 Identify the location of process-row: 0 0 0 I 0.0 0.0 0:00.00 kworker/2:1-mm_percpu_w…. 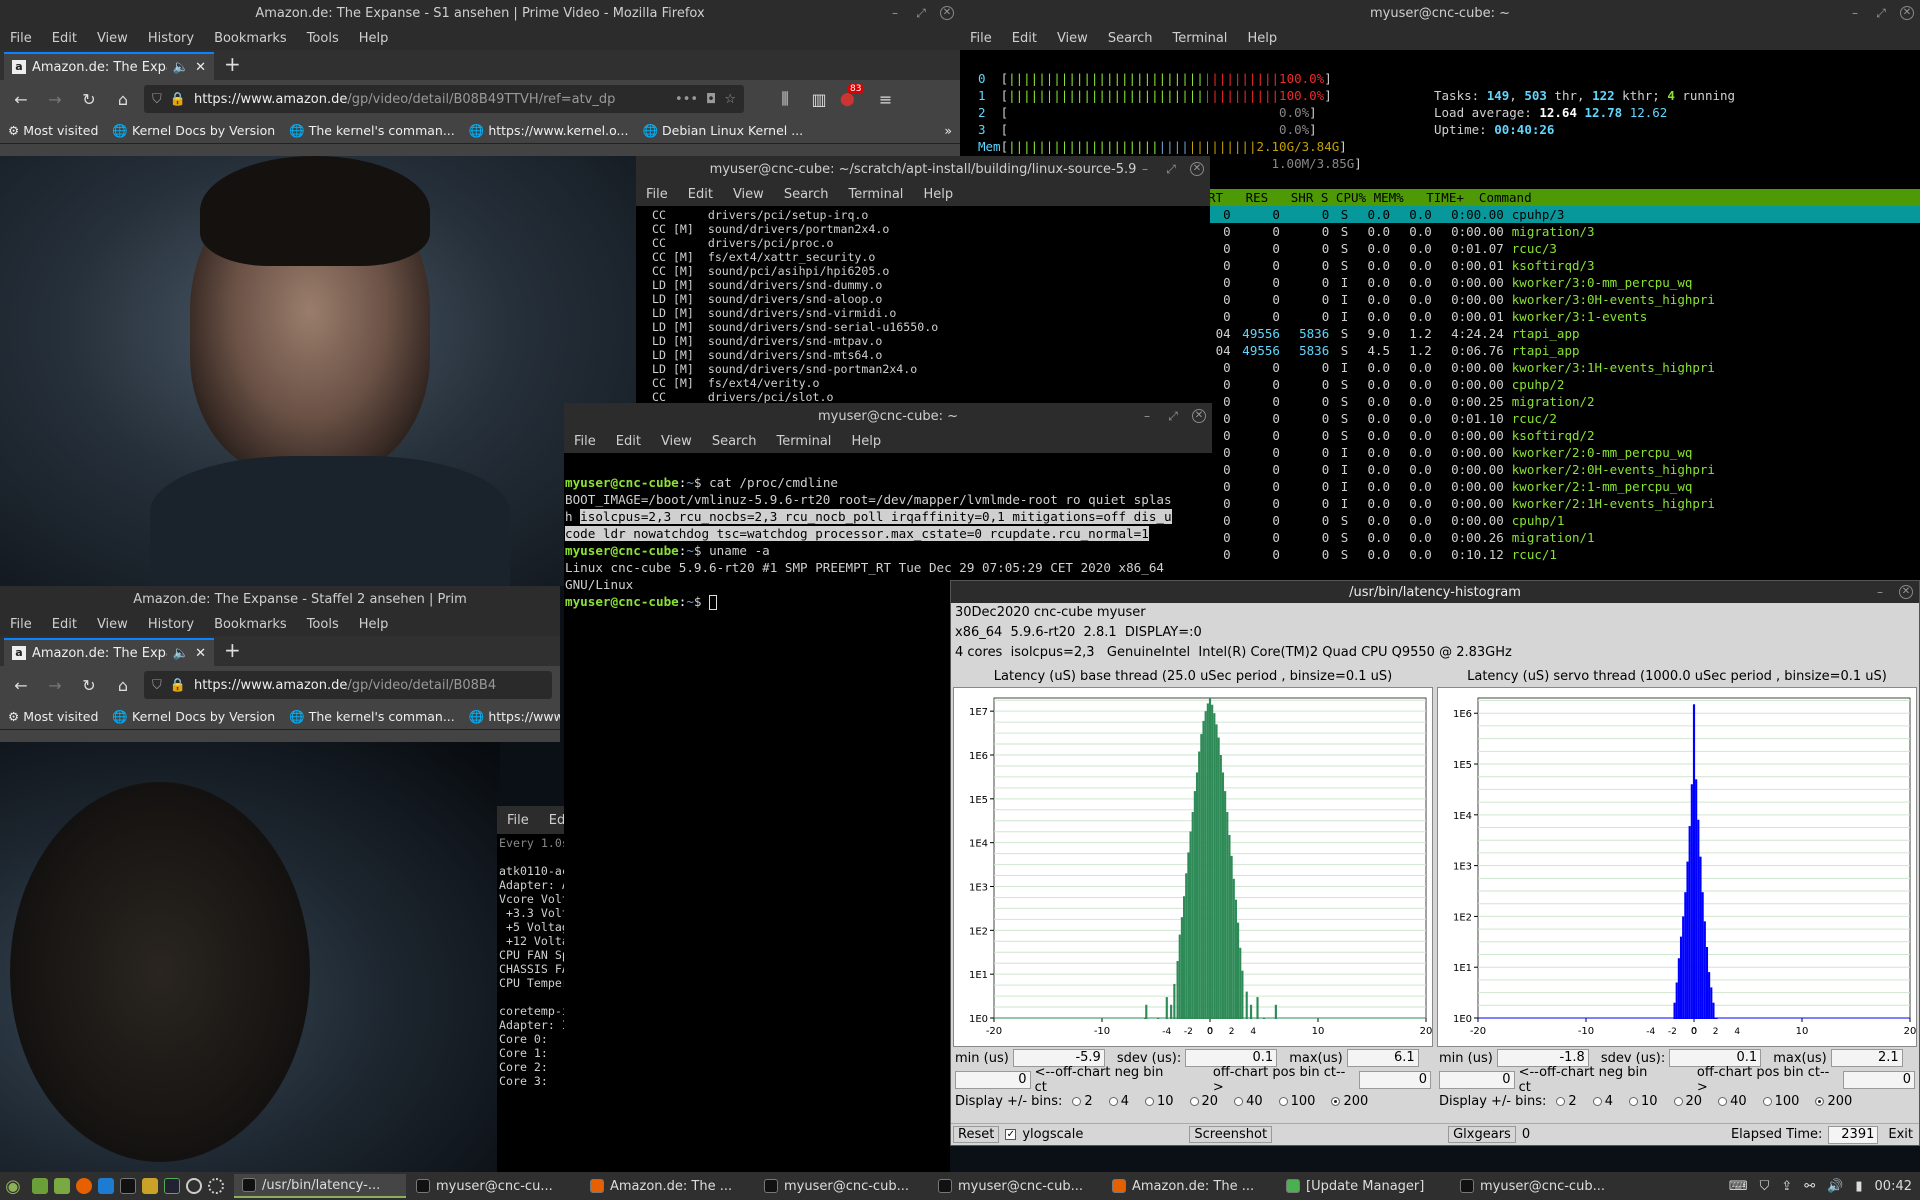
(1564, 486).